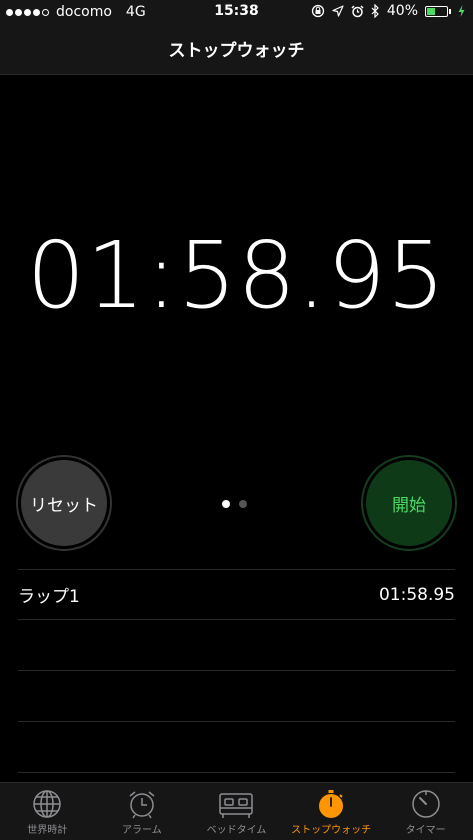 This screenshot has width=473, height=840. I want to click on tab-timer: タイマー, so click(425, 811).